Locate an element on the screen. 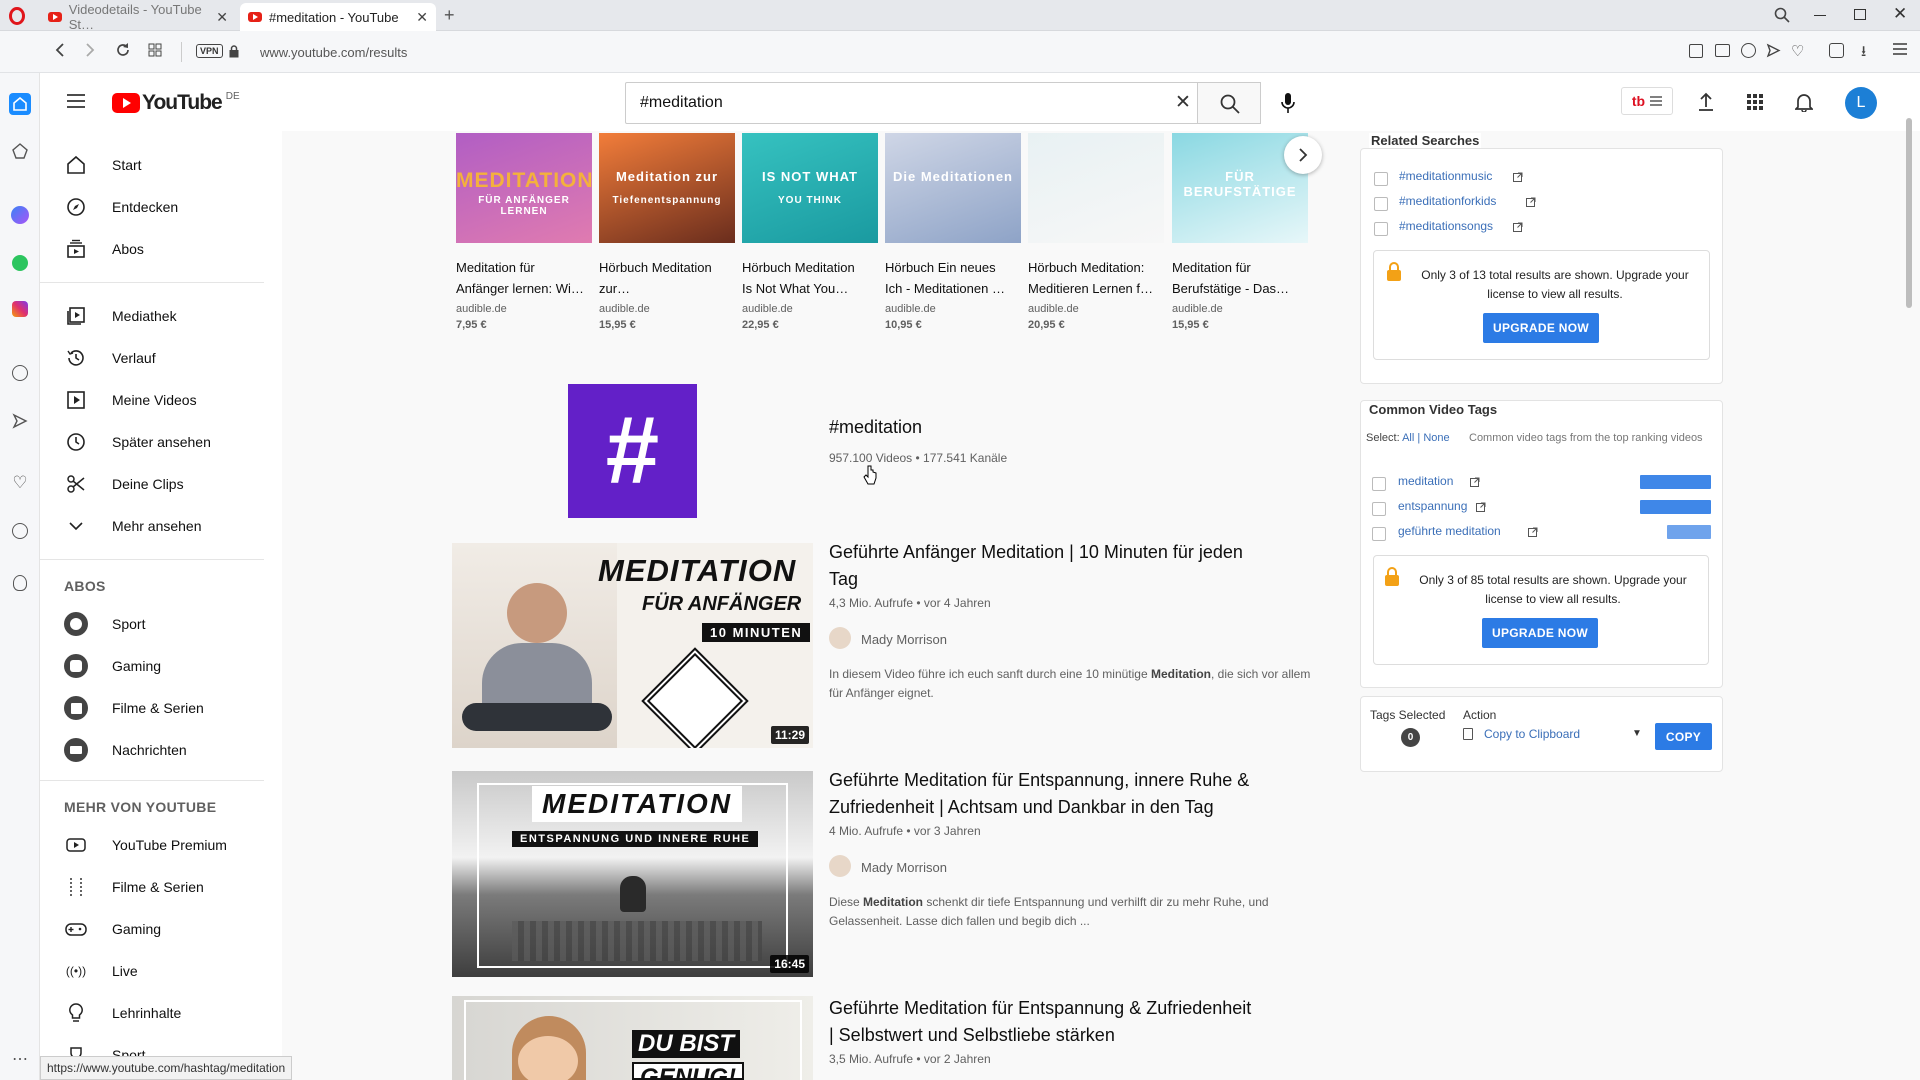  video-thumbnail-1: MEDITATION FÜR ANFÄNGER 10 MINUTEN 11:29 is located at coordinates (632, 645).